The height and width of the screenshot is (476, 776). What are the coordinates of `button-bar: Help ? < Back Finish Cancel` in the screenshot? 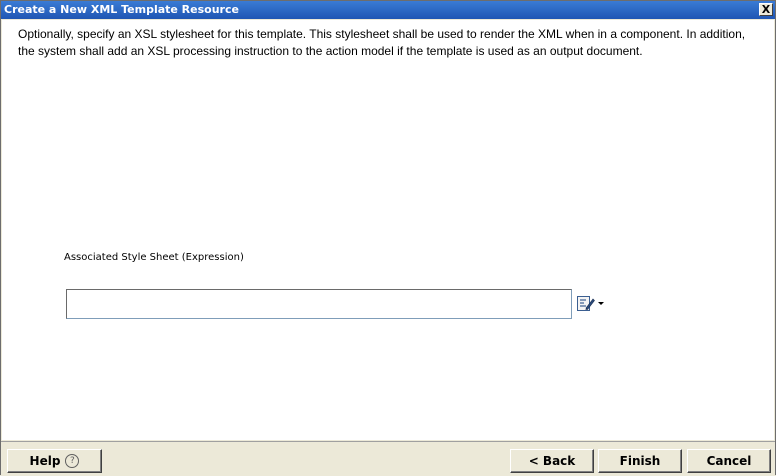 It's located at (388, 458).